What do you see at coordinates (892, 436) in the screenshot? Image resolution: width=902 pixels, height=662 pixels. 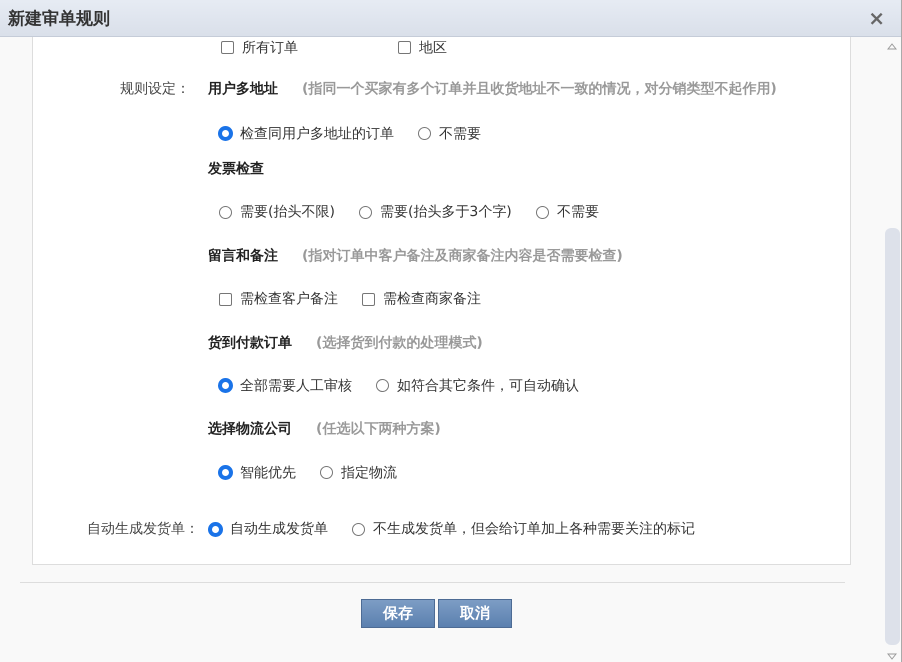 I see `scrollbar-thumb` at bounding box center [892, 436].